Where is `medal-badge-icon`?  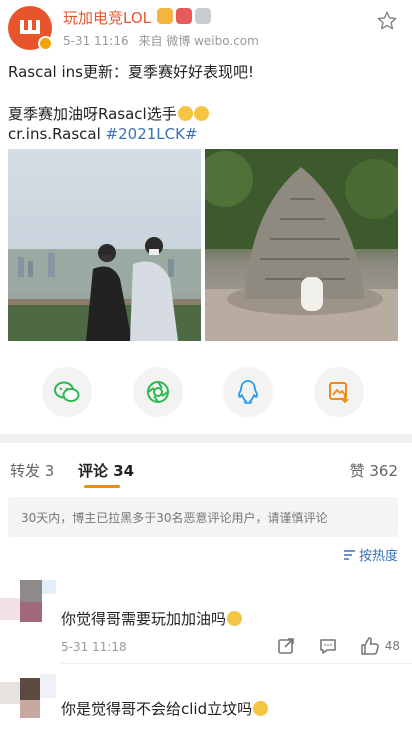 medal-badge-icon is located at coordinates (184, 16).